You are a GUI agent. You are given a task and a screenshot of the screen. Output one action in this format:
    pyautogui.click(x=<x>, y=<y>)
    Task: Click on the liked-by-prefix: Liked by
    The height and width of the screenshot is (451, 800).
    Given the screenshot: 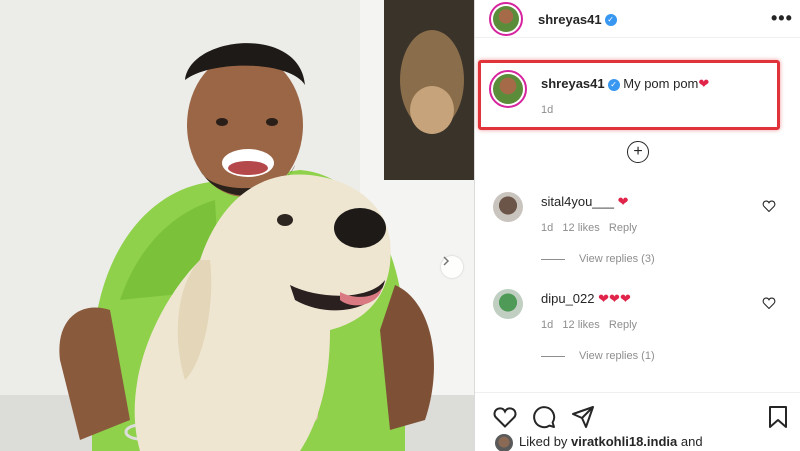 What is the action you would take?
    pyautogui.click(x=543, y=441)
    